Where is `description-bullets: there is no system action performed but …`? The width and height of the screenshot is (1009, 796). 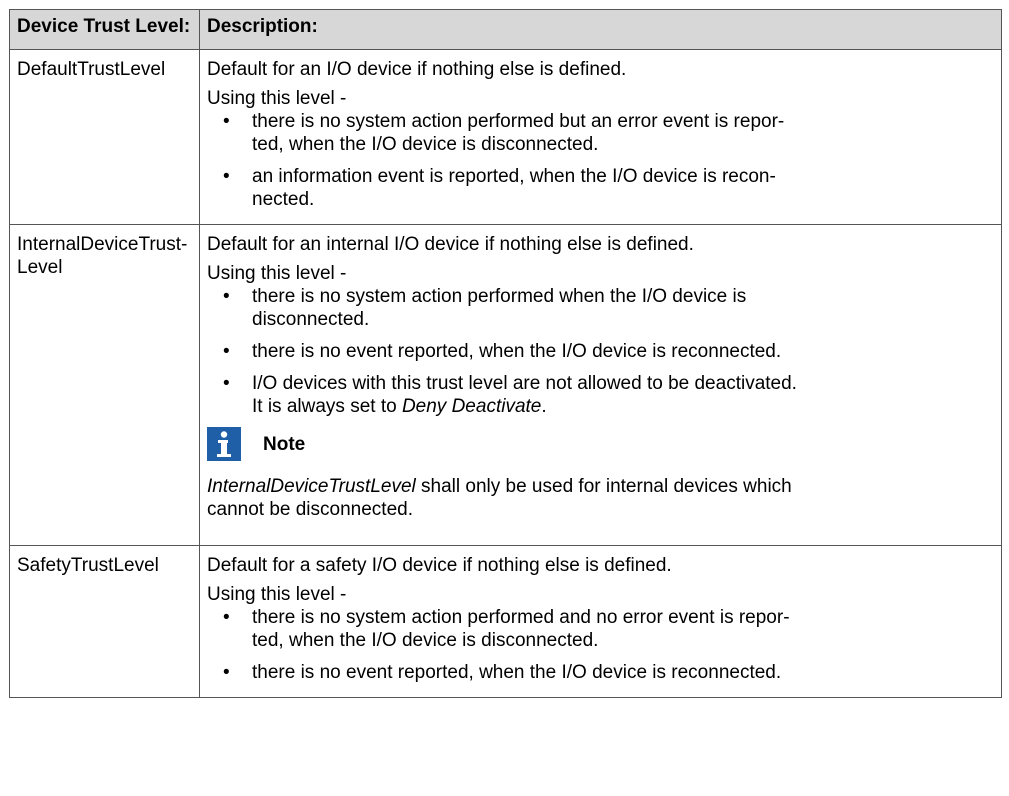 description-bullets: there is no system action performed but … is located at coordinates (600, 160).